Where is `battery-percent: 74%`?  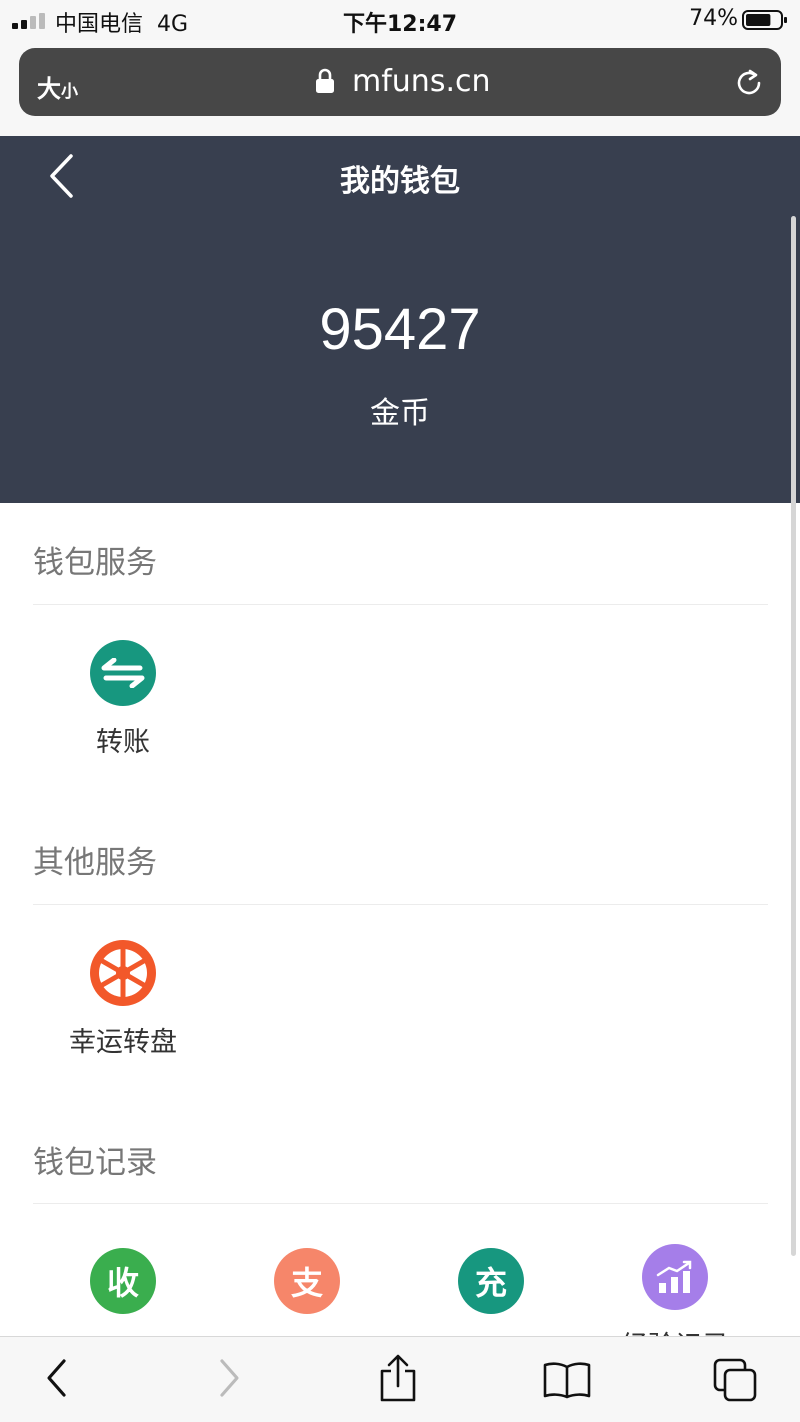 battery-percent: 74% is located at coordinates (713, 18).